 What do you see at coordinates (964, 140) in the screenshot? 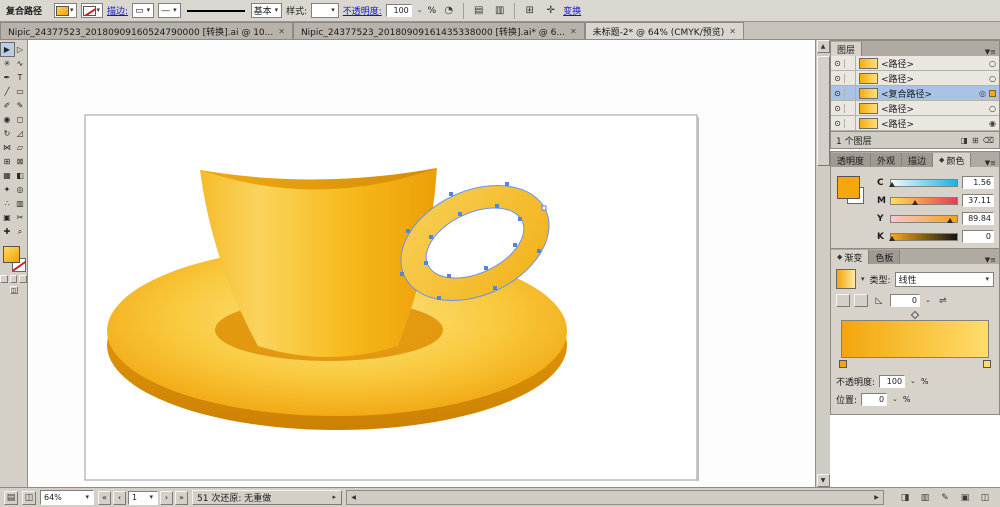
I see `make-mask-icon: ◨` at bounding box center [964, 140].